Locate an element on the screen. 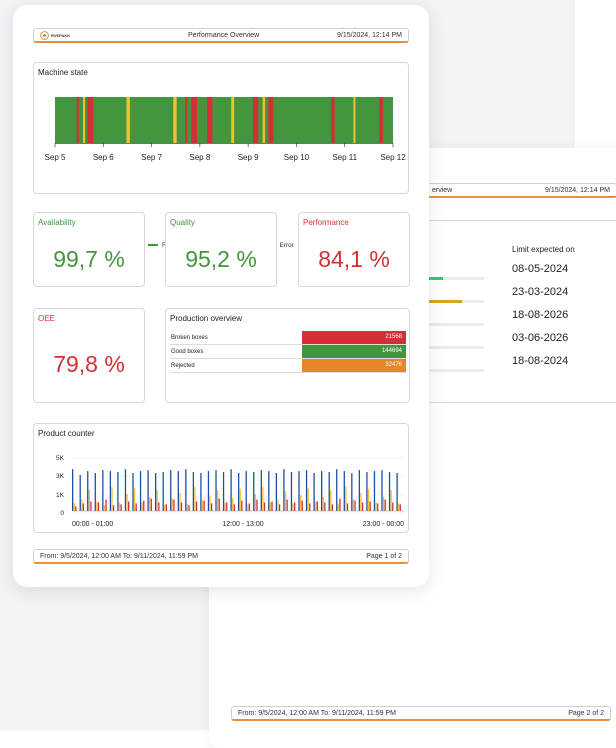 This screenshot has height=748, width=616. page2-header-bar: erview 9/15/2024, 12:14 PM is located at coordinates (521, 190).